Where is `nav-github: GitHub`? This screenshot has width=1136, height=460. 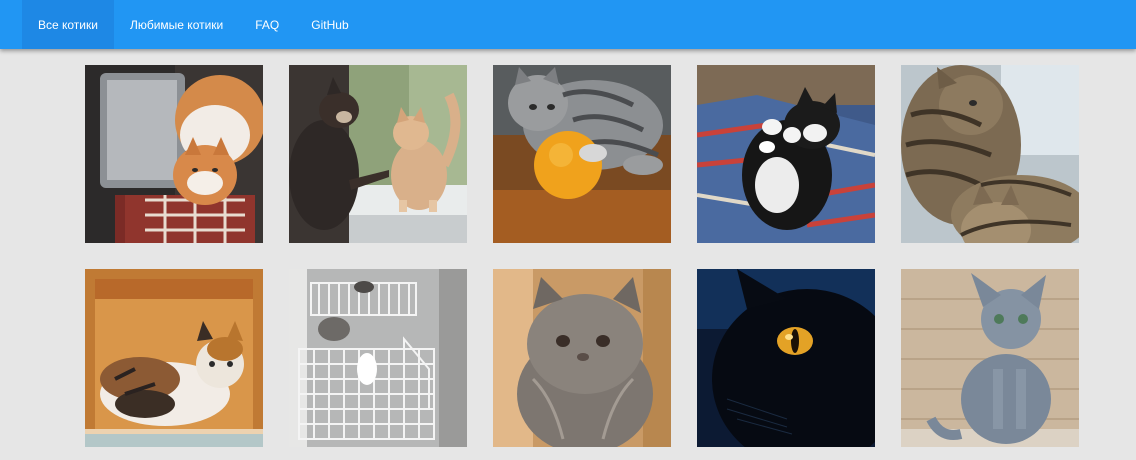
nav-github: GitHub is located at coordinates (329, 24).